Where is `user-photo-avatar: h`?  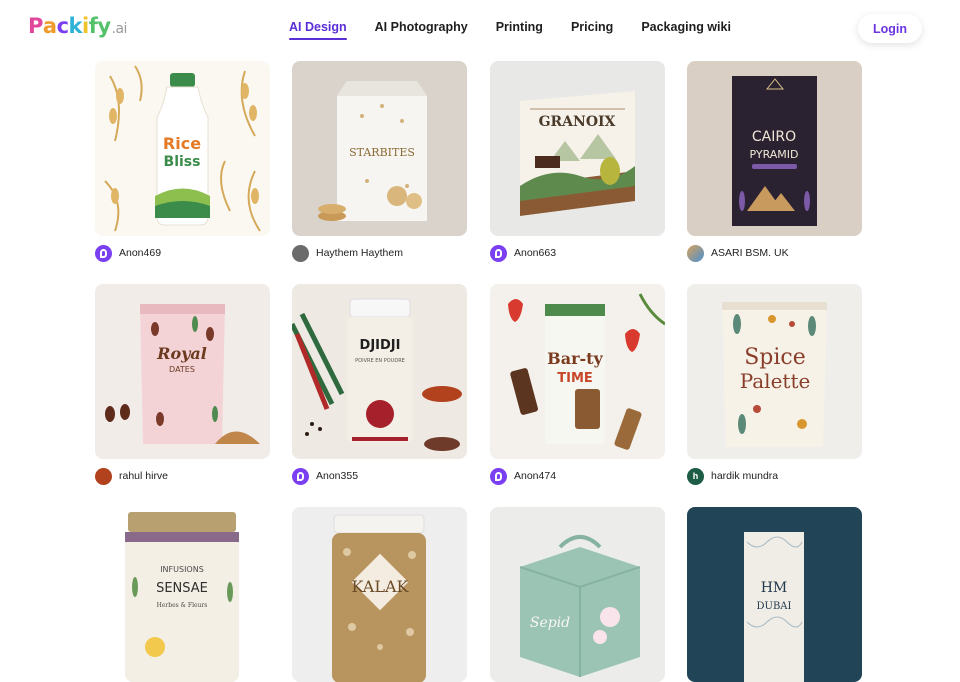 user-photo-avatar: h is located at coordinates (695, 476).